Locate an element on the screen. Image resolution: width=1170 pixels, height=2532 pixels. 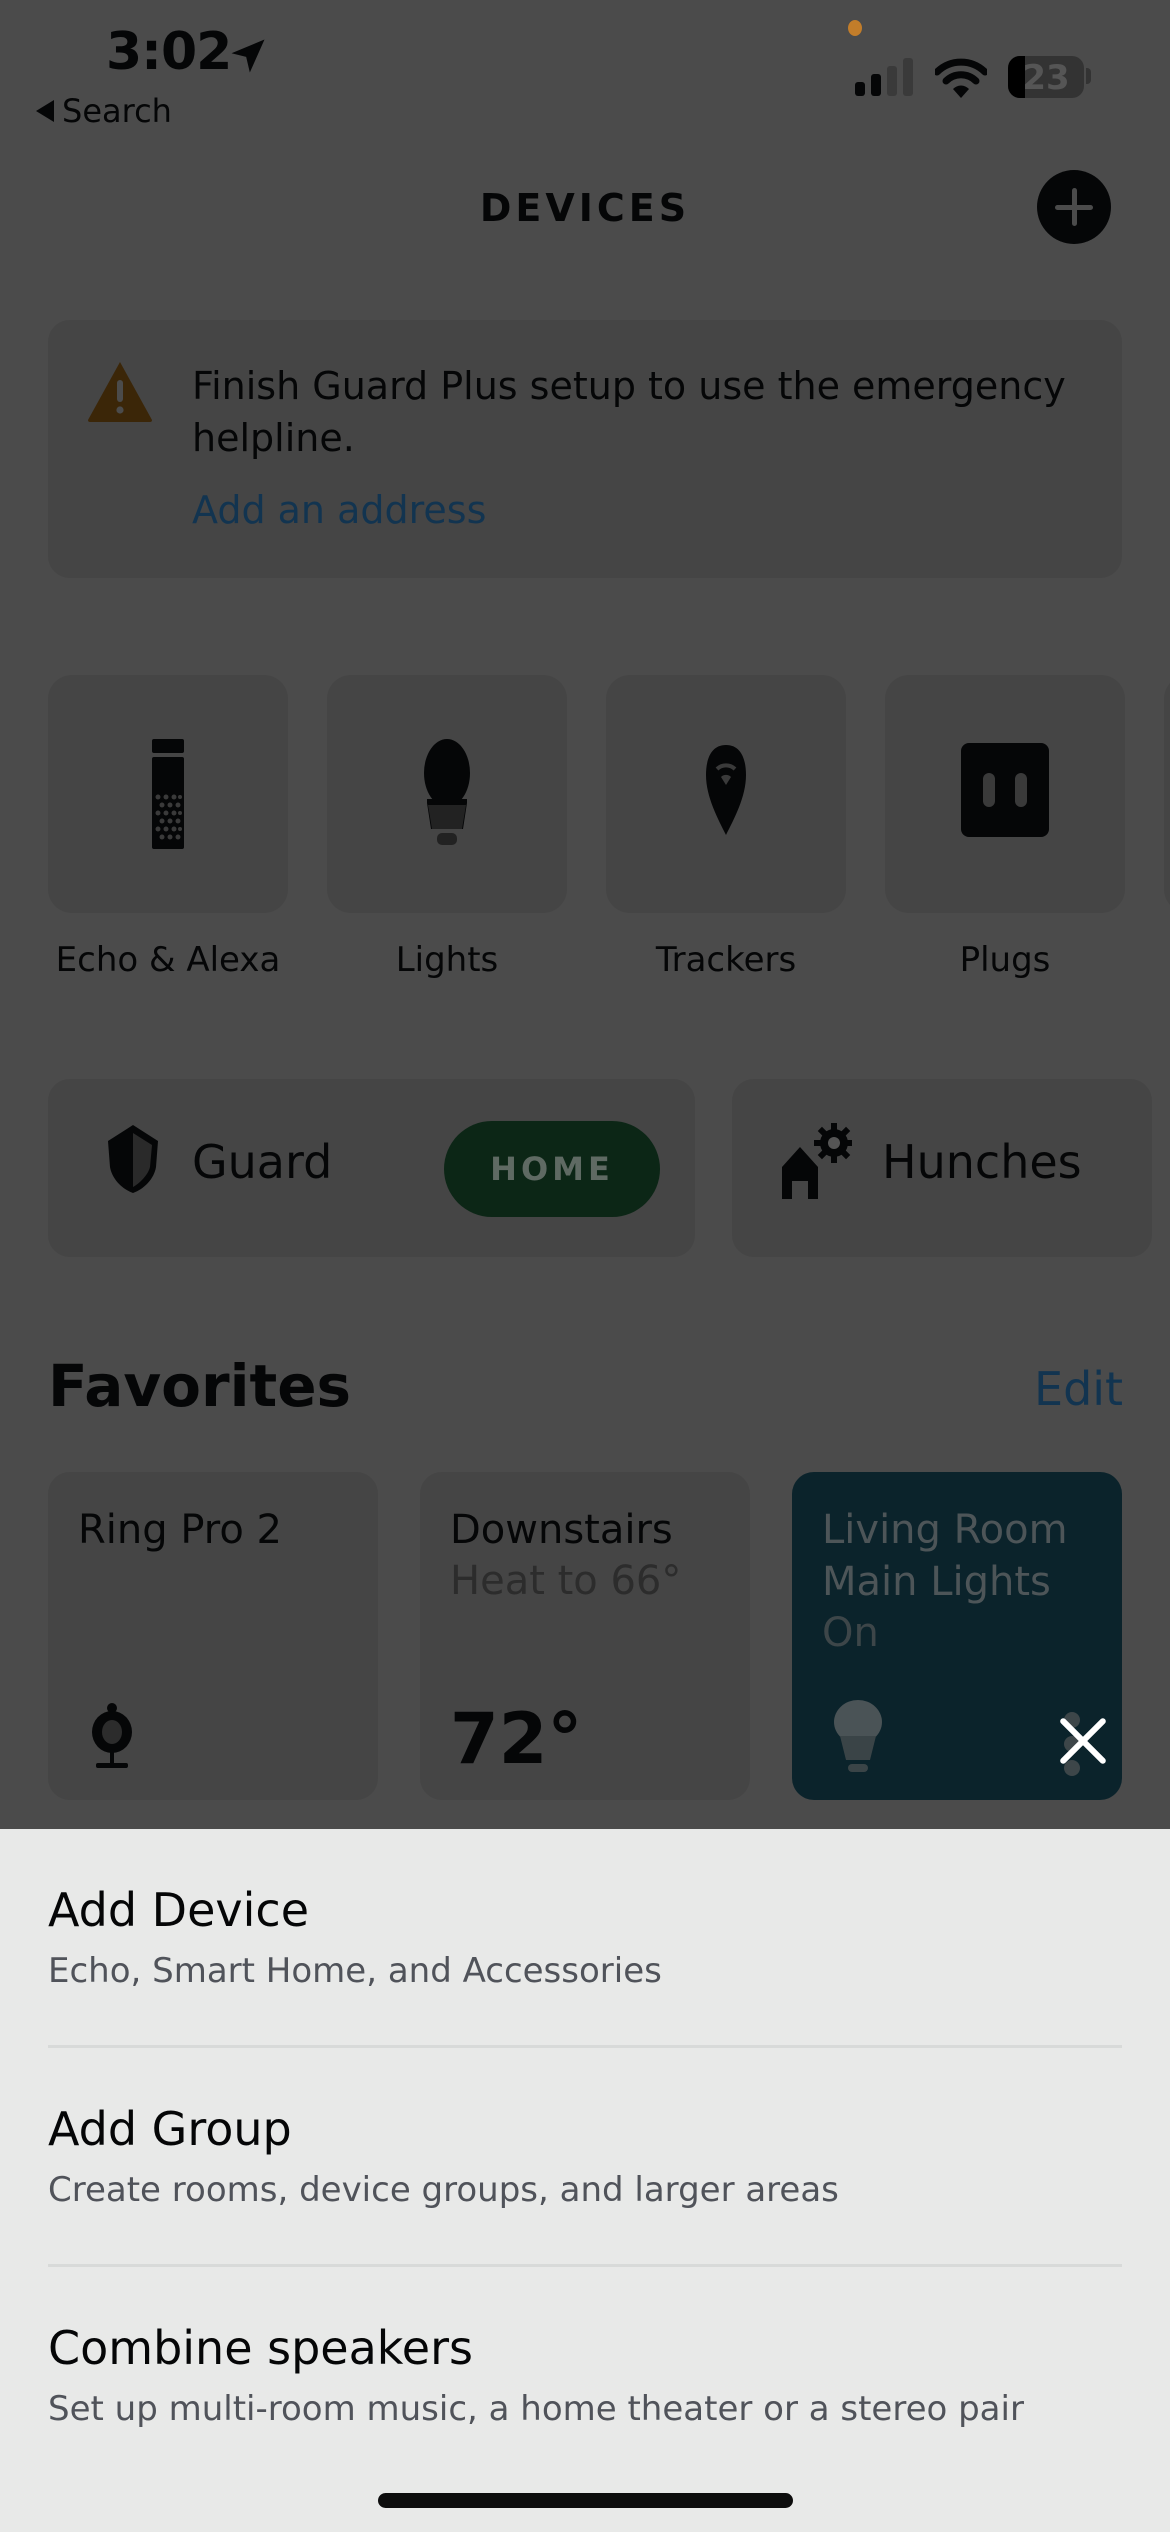
edit-favorites-link: Edit is located at coordinates (1078, 1389).